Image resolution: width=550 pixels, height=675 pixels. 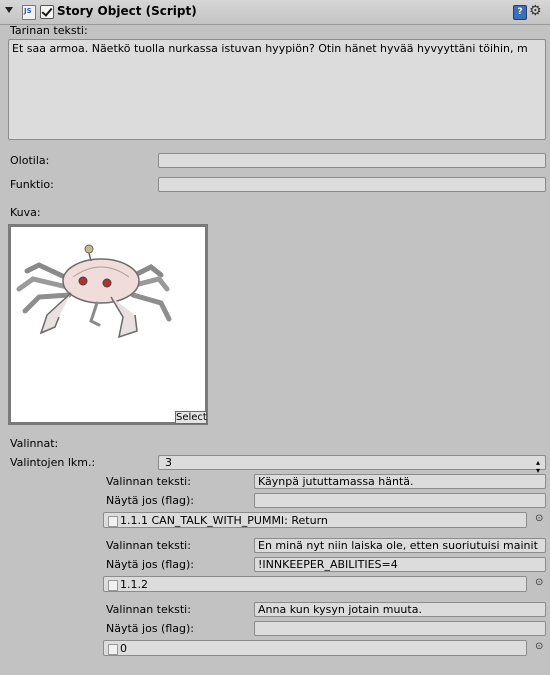 What do you see at coordinates (34, 443) in the screenshot?
I see `valinnat-label: Valinnat:` at bounding box center [34, 443].